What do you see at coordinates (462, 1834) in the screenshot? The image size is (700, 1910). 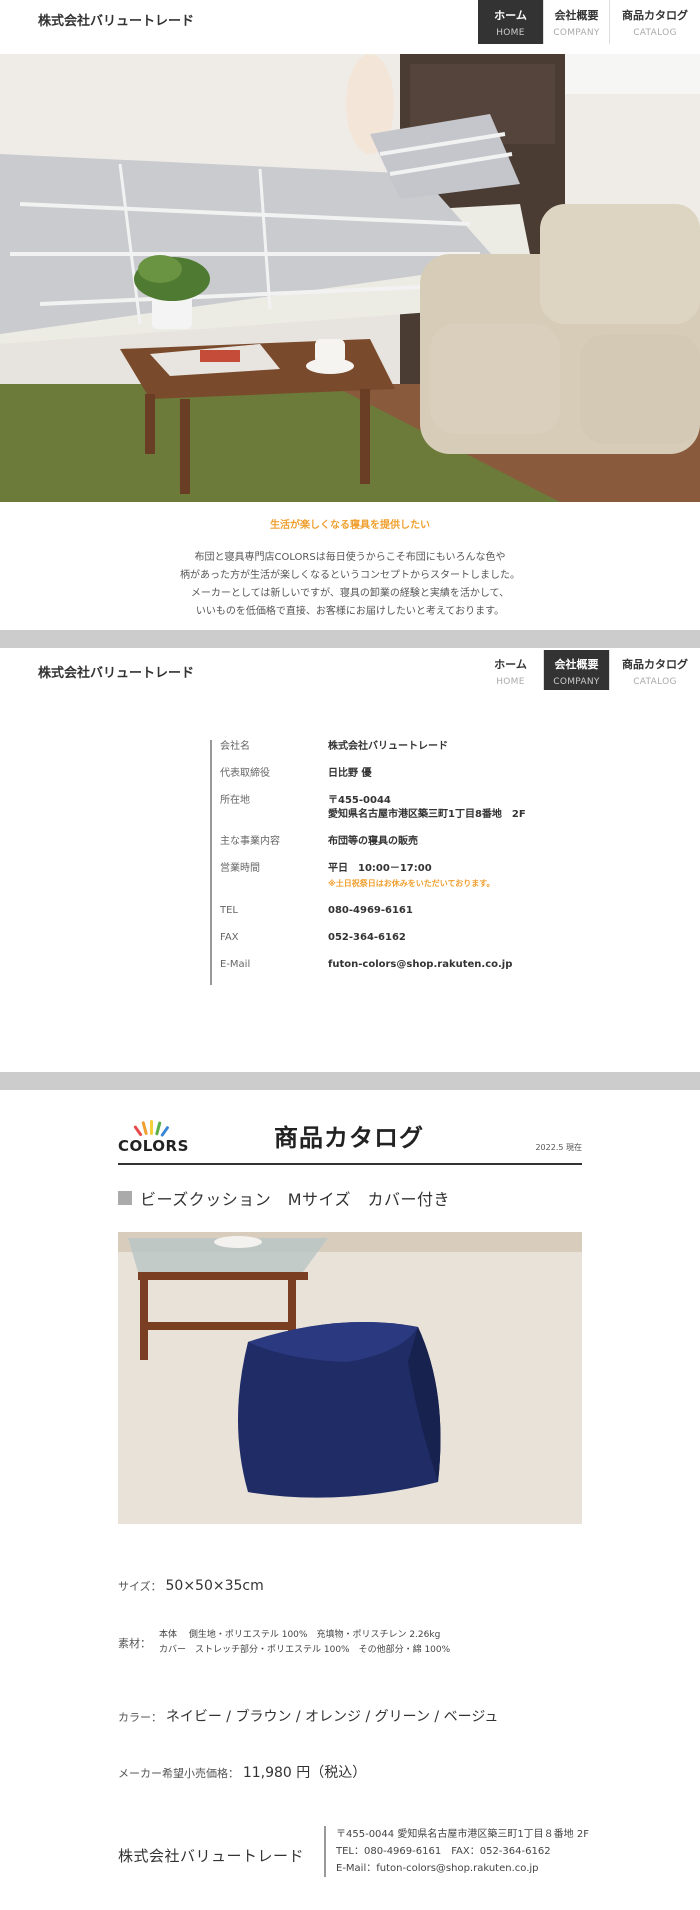 I see `footer-address: 〒455-0044 愛知県名古屋市港区築三町1丁目８番地 2F` at bounding box center [462, 1834].